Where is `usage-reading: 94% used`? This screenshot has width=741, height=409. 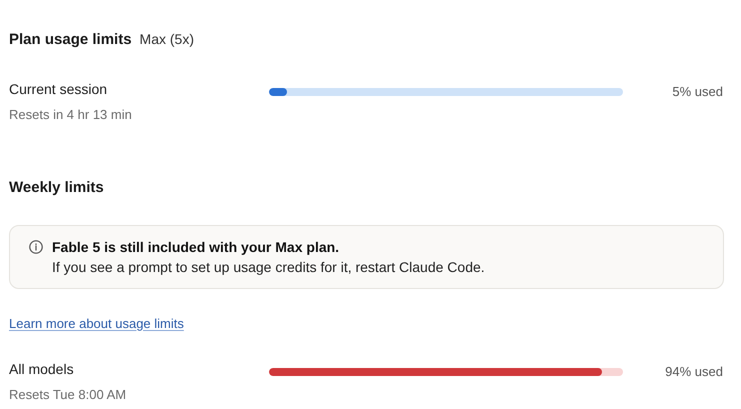
usage-reading: 94% used is located at coordinates (694, 371).